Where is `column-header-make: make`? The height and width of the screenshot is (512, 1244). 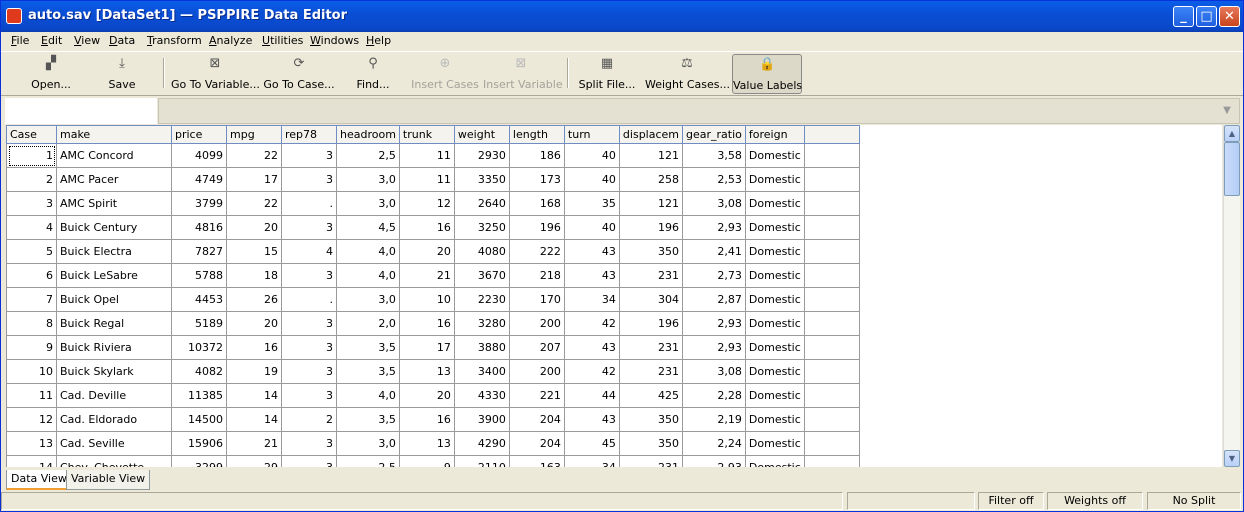
column-header-make: make is located at coordinates (114, 134).